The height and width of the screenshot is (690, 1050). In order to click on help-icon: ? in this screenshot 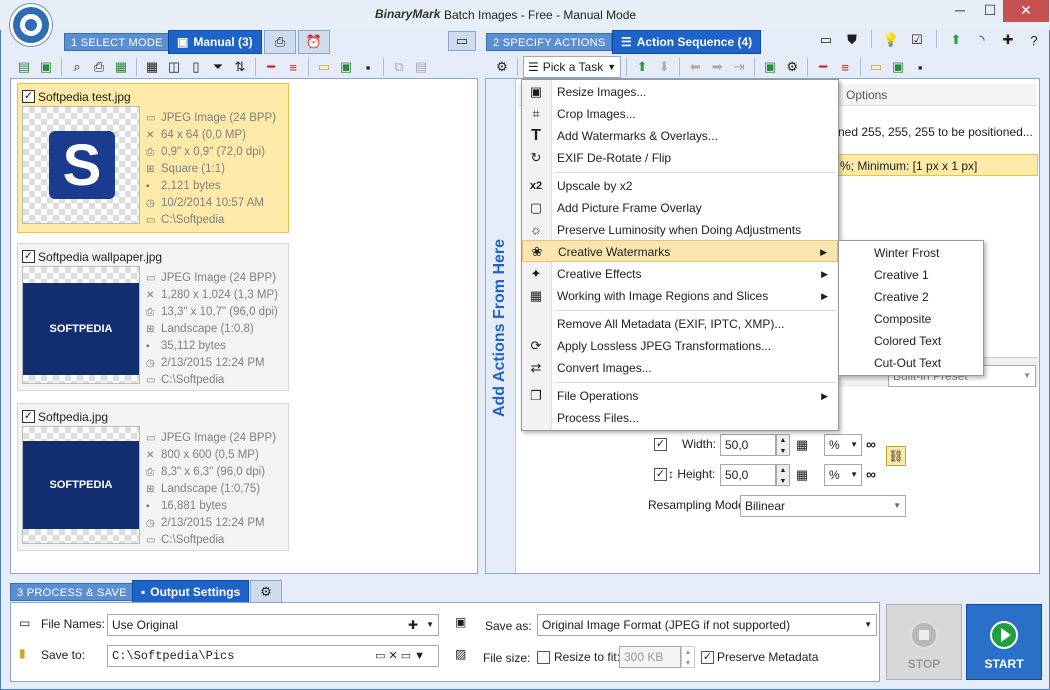, I will do `click(1034, 40)`.